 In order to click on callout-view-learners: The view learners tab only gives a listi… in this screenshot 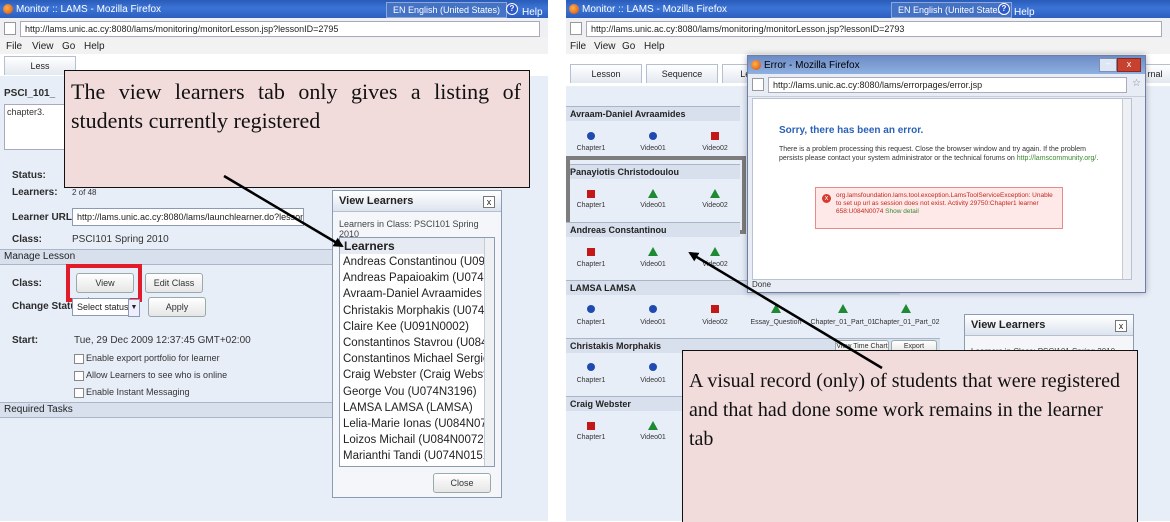, I will do `click(297, 129)`.